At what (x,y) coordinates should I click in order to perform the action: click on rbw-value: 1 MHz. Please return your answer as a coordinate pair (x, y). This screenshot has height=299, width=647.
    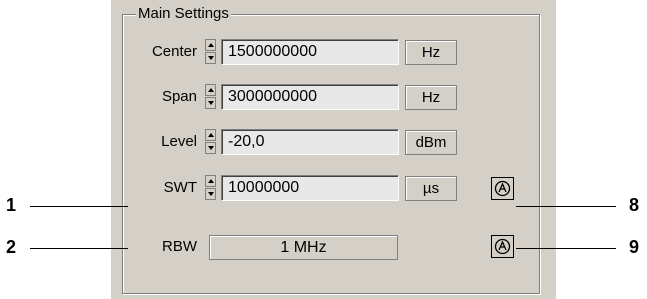
    Looking at the image, I should click on (303, 247).